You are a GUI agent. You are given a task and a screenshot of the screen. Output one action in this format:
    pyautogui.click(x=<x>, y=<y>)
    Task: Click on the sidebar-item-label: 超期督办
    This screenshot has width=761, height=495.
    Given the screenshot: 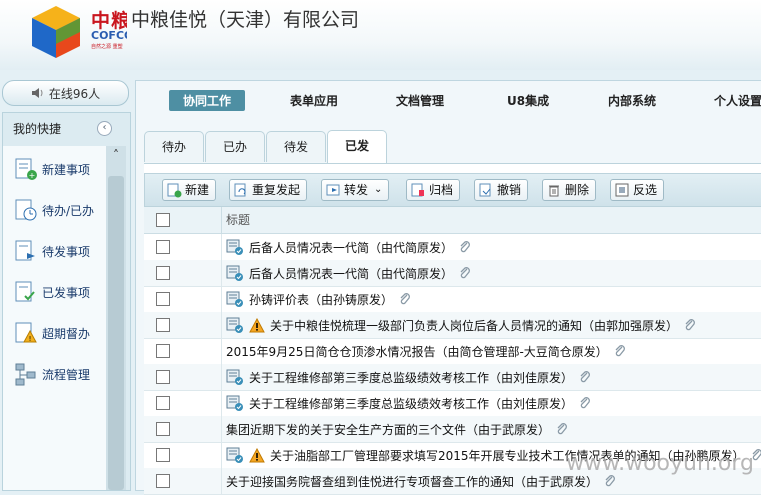 What is the action you would take?
    pyautogui.click(x=66, y=333)
    